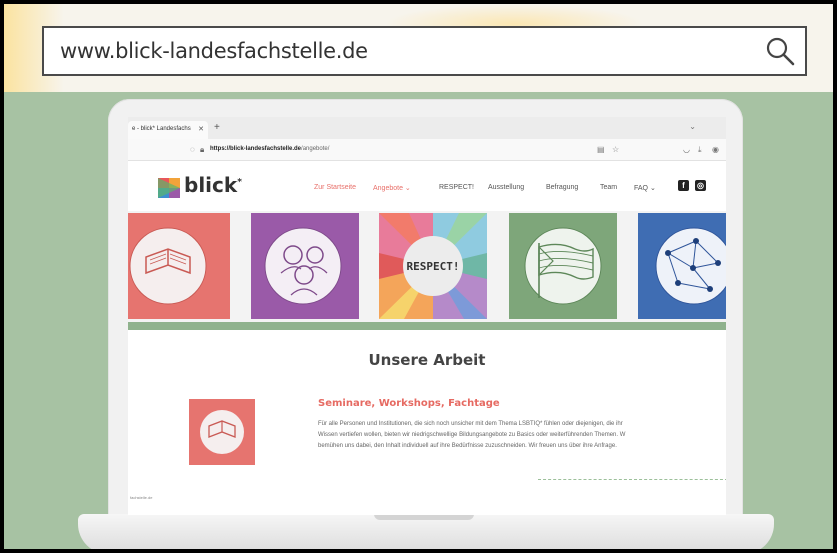  I want to click on network-icon, so click(690, 266).